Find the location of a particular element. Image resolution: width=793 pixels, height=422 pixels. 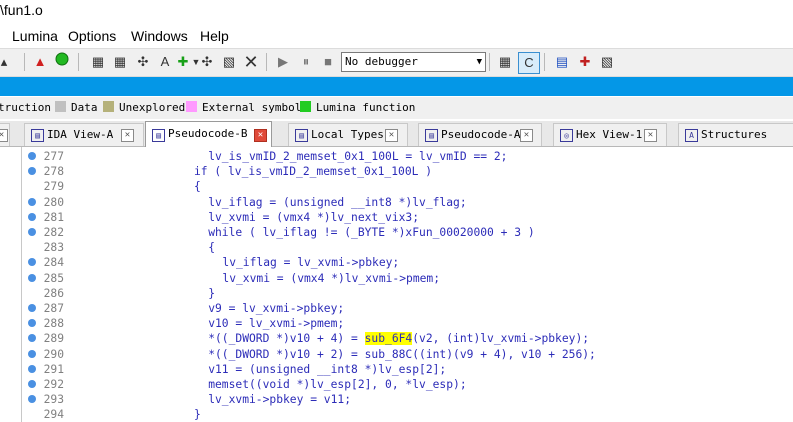

menu-windows: Windows is located at coordinates (159, 36).